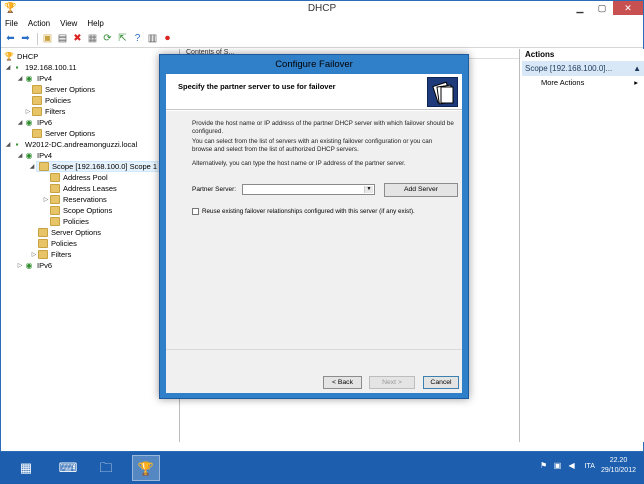  Describe the element at coordinates (322, 39) in the screenshot. I see `toolbar: ⬅ ➡ ▣ ▤ ✖ ▦ ⟳ ⇱ ? ▥ ⏺` at that location.